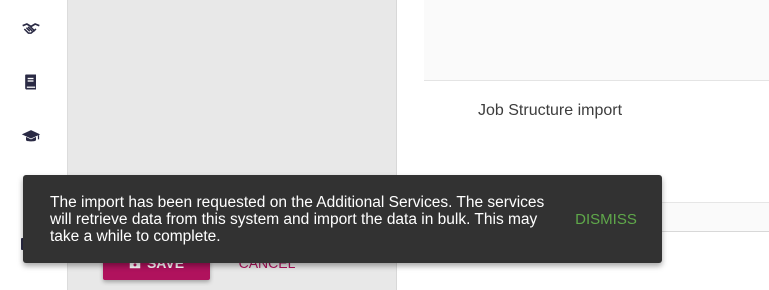  I want to click on graduation-cap-icon, so click(31, 136).